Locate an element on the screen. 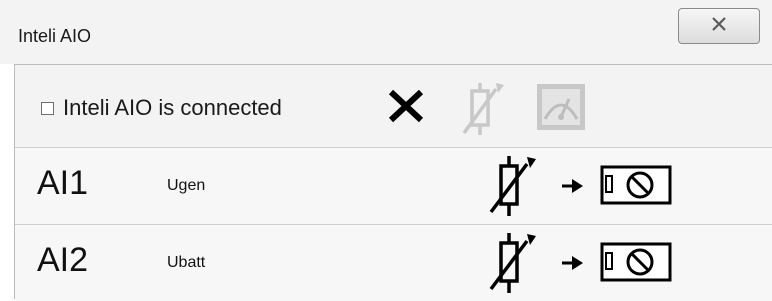 This screenshot has width=772, height=301. close-button is located at coordinates (719, 26).